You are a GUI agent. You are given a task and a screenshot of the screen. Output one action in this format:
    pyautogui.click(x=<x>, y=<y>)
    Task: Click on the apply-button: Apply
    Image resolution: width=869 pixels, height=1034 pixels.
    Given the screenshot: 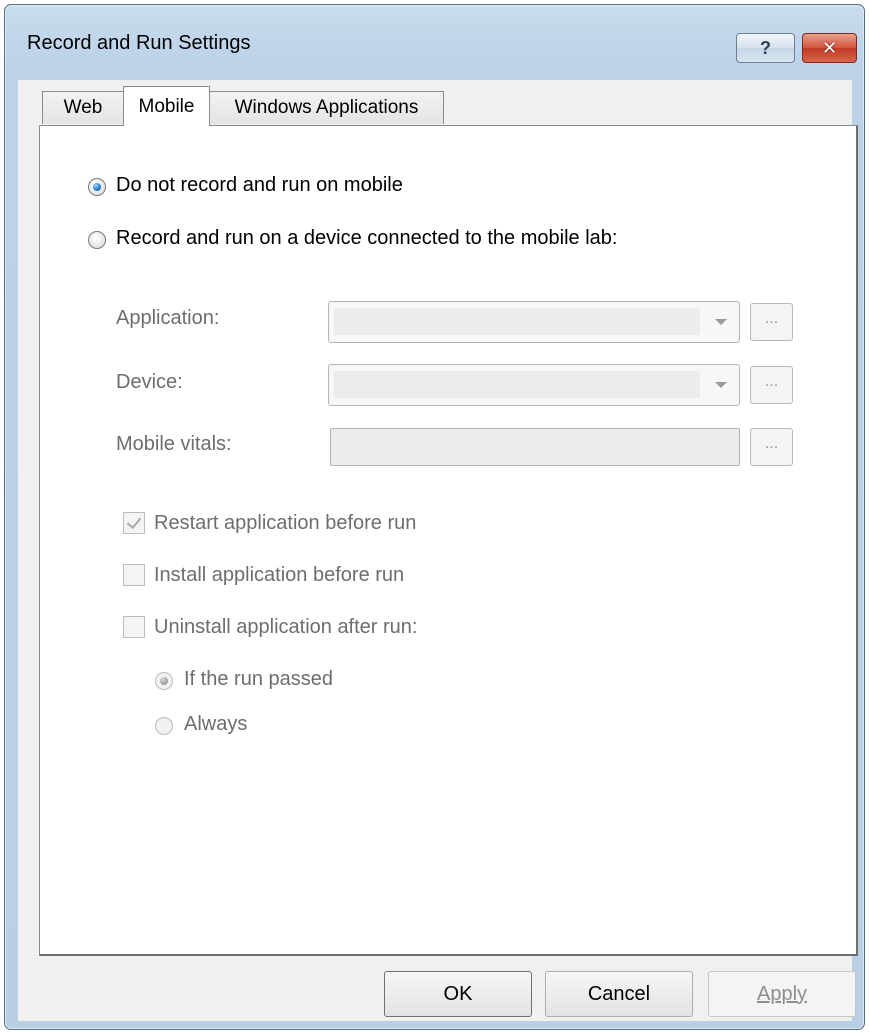 What is the action you would take?
    pyautogui.click(x=782, y=994)
    